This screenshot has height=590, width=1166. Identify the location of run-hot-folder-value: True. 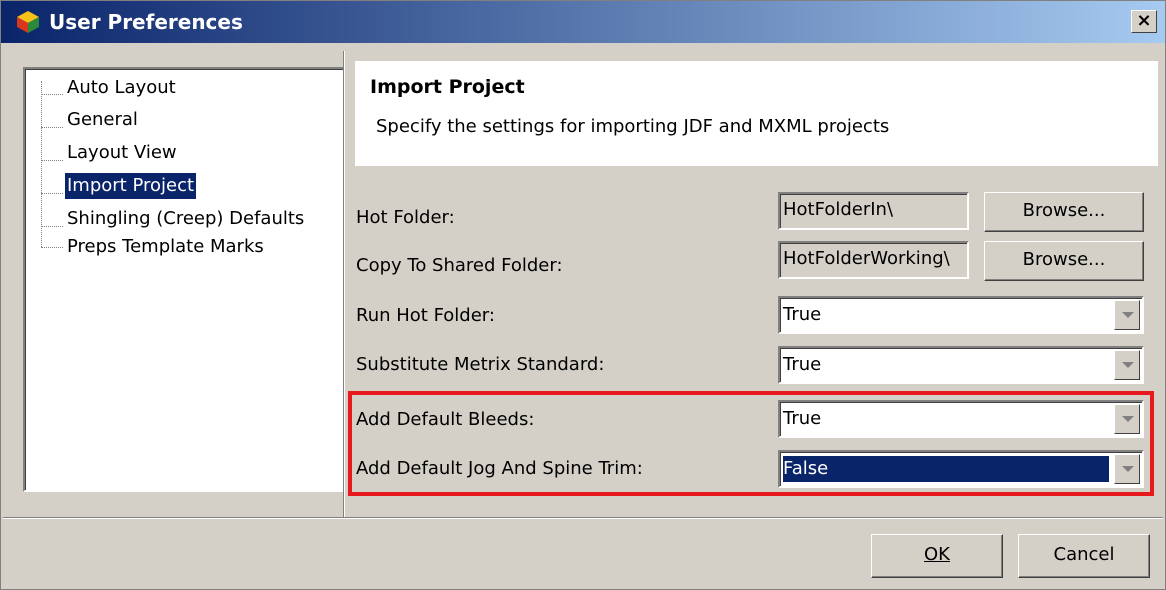
(802, 314).